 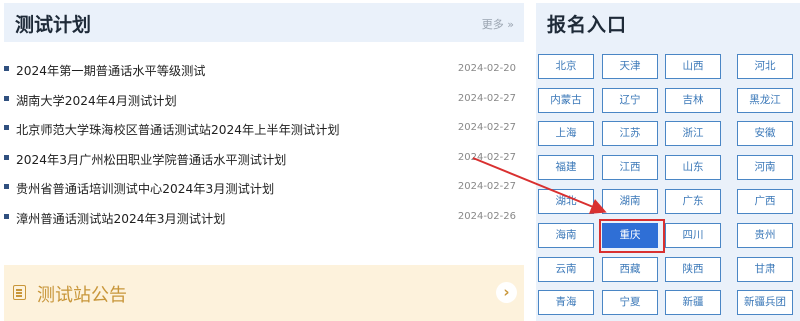 What do you see at coordinates (587, 25) in the screenshot?
I see `registration-title: 报名入口` at bounding box center [587, 25].